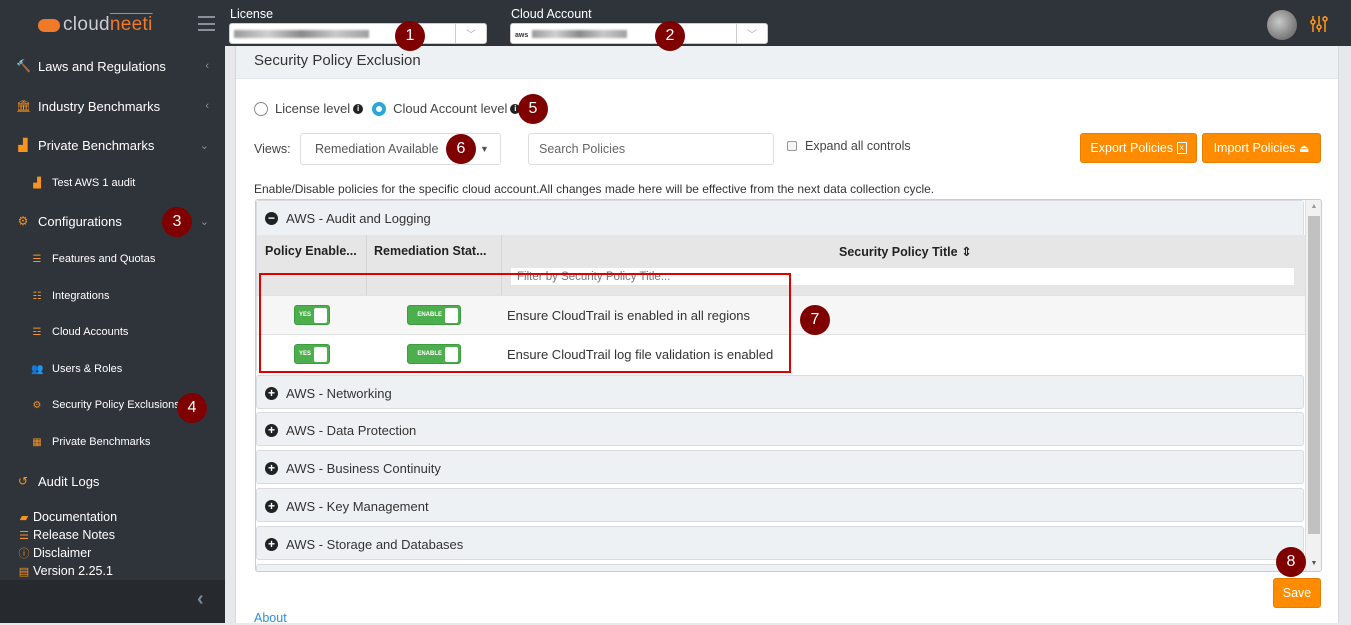  What do you see at coordinates (49, 25) in the screenshot?
I see `logo-cloud-icon` at bounding box center [49, 25].